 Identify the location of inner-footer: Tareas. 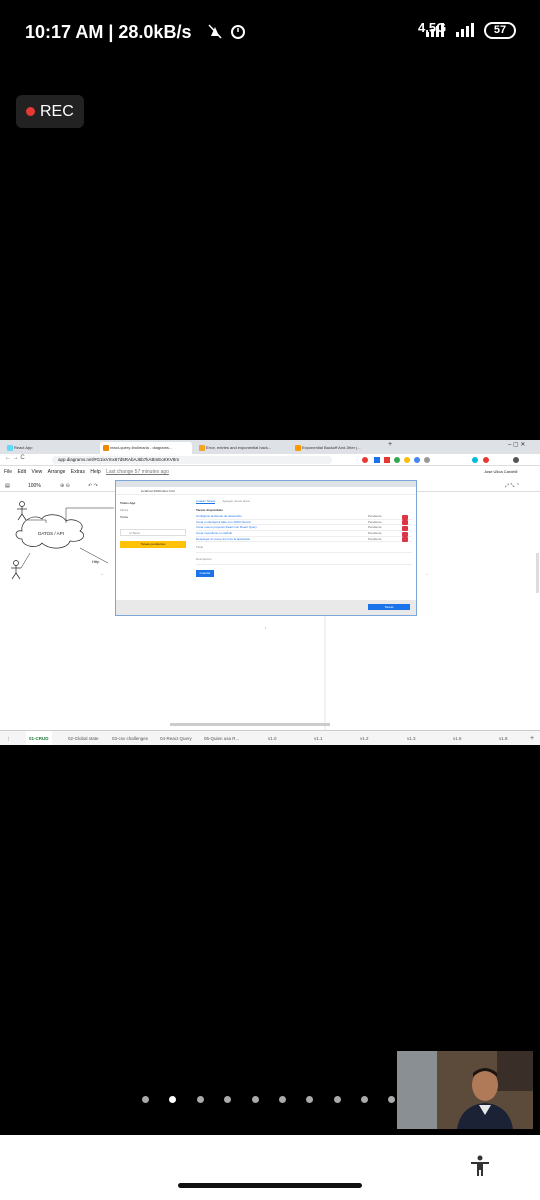
(266, 607).